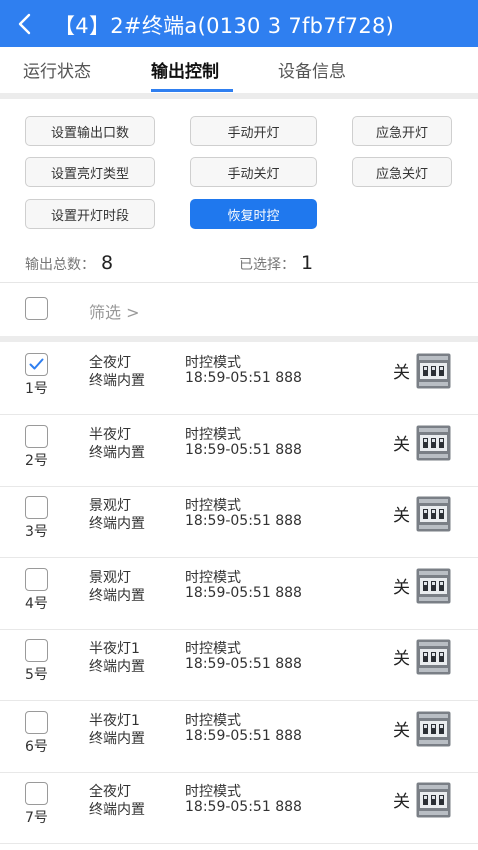 This screenshot has width=478, height=850. What do you see at coordinates (36, 532) in the screenshot?
I see `output-number: 3号` at bounding box center [36, 532].